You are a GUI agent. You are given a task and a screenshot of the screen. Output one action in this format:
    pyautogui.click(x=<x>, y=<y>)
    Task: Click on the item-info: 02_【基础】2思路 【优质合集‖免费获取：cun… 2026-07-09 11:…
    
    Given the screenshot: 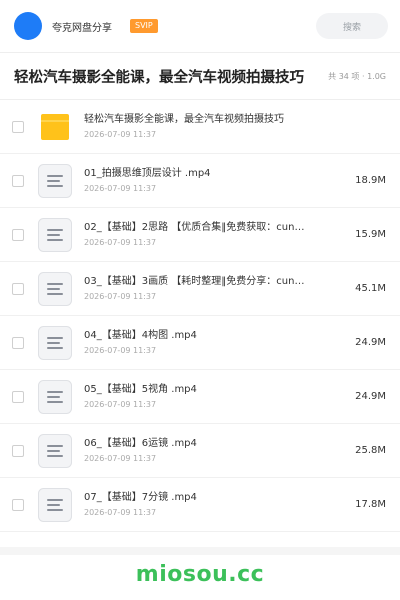 What is the action you would take?
    pyautogui.click(x=211, y=234)
    